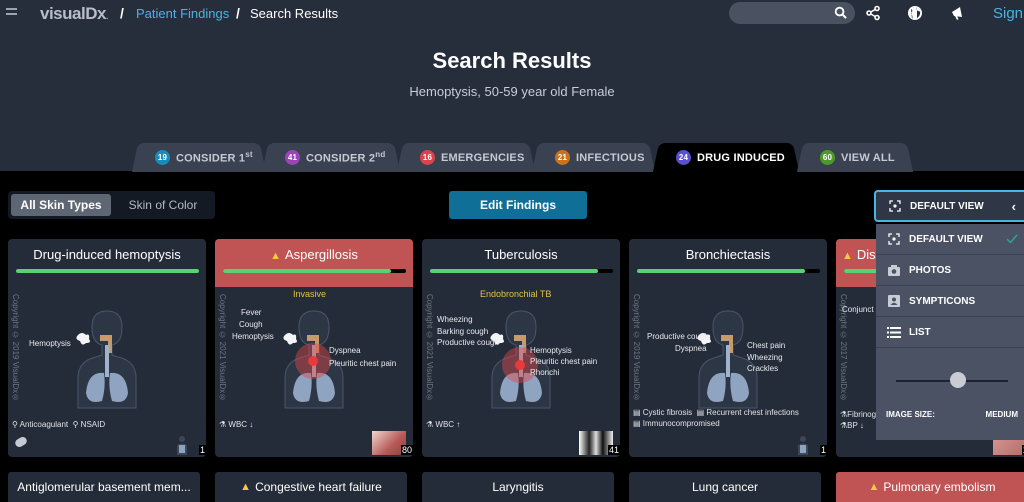 This screenshot has width=1024, height=502. What do you see at coordinates (726, 157) in the screenshot?
I see `tab-drug-induced: 24 DRUG INDUCED` at bounding box center [726, 157].